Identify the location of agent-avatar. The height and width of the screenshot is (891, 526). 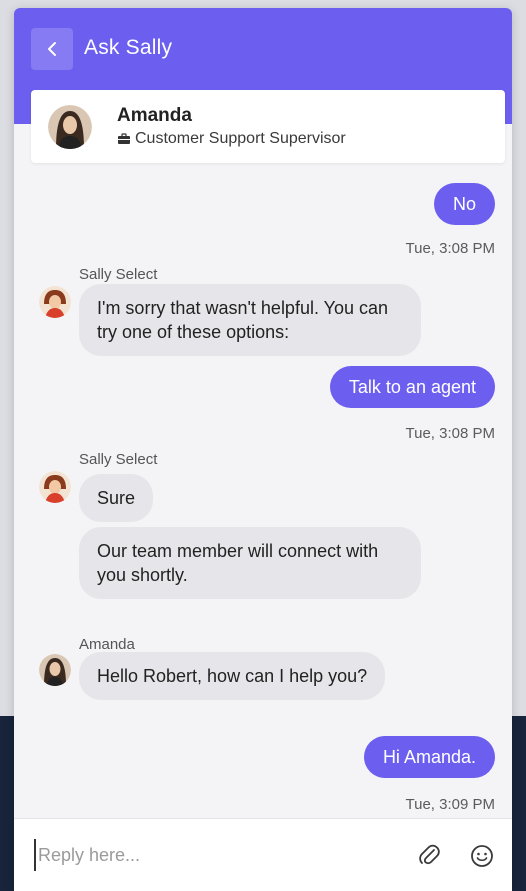
(70, 127).